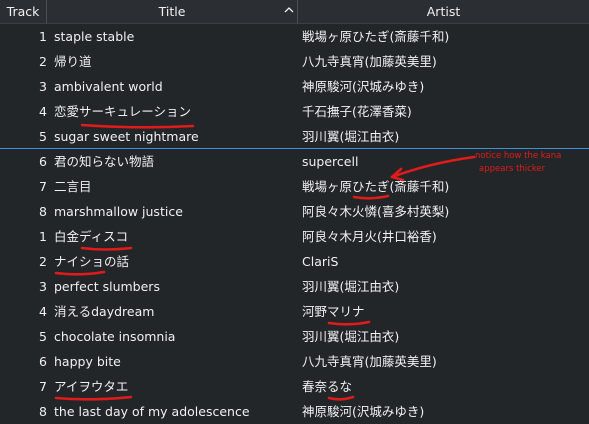 This screenshot has height=424, width=589. Describe the element at coordinates (357, 111) in the screenshot. I see `track-artist: 千石撫子(花澤香菜)` at that location.